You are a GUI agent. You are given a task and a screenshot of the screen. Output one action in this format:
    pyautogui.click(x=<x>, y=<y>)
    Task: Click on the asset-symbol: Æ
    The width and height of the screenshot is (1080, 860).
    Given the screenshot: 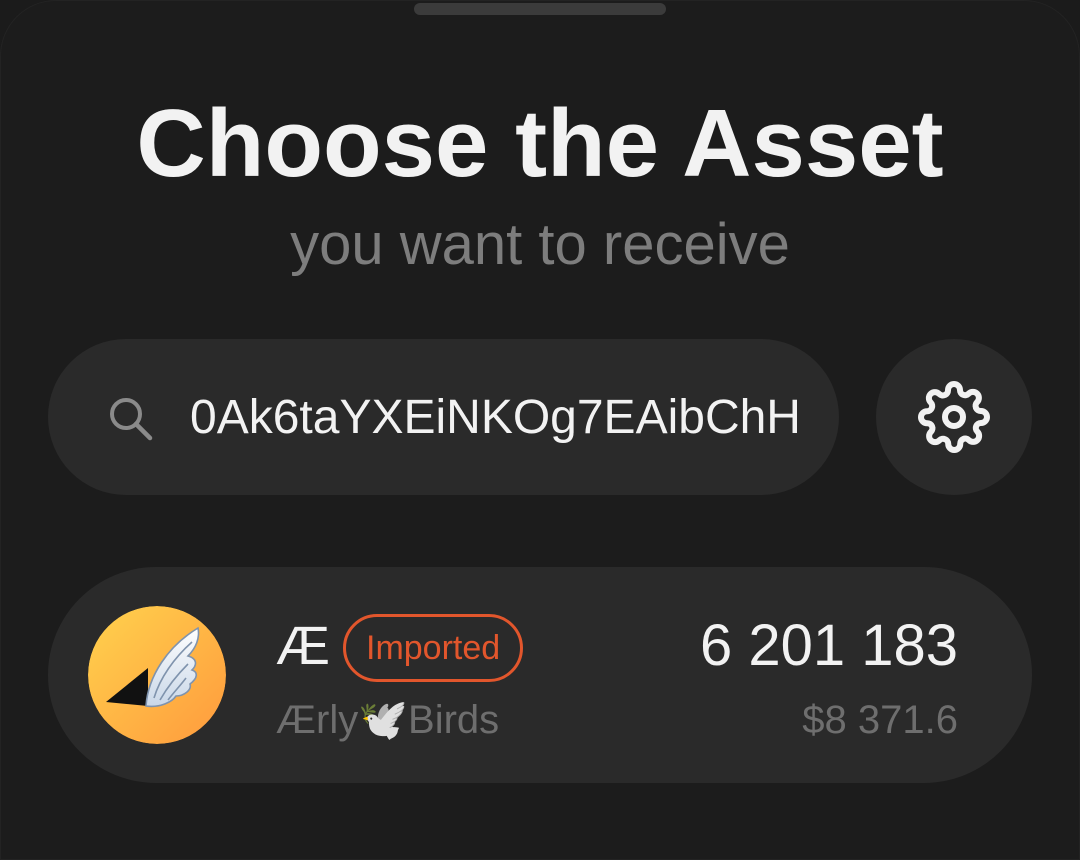 What is the action you would take?
    pyautogui.click(x=303, y=646)
    